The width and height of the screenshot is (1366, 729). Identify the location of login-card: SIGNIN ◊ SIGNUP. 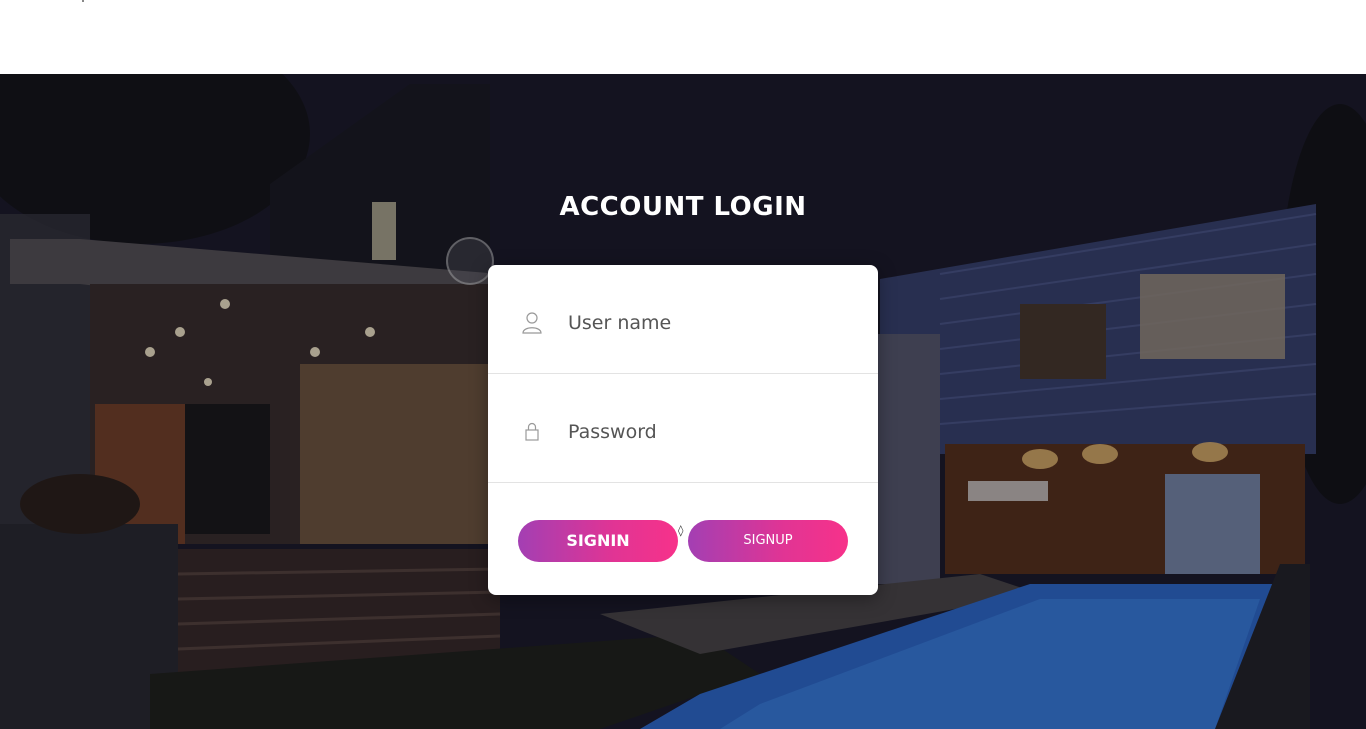
(683, 430).